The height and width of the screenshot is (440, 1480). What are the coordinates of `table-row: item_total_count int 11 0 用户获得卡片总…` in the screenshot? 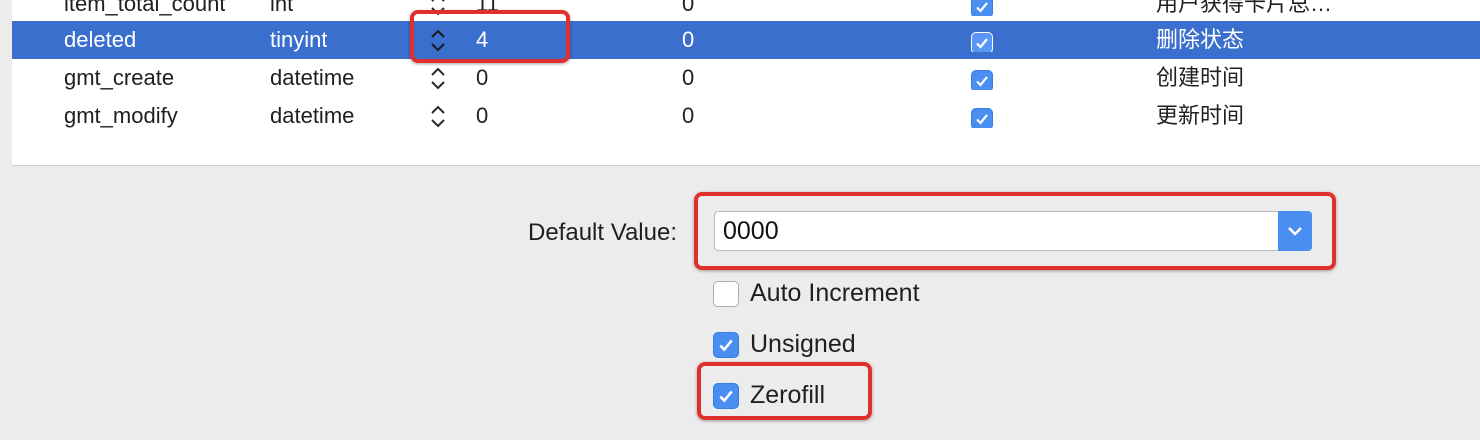 It's located at (746, 11).